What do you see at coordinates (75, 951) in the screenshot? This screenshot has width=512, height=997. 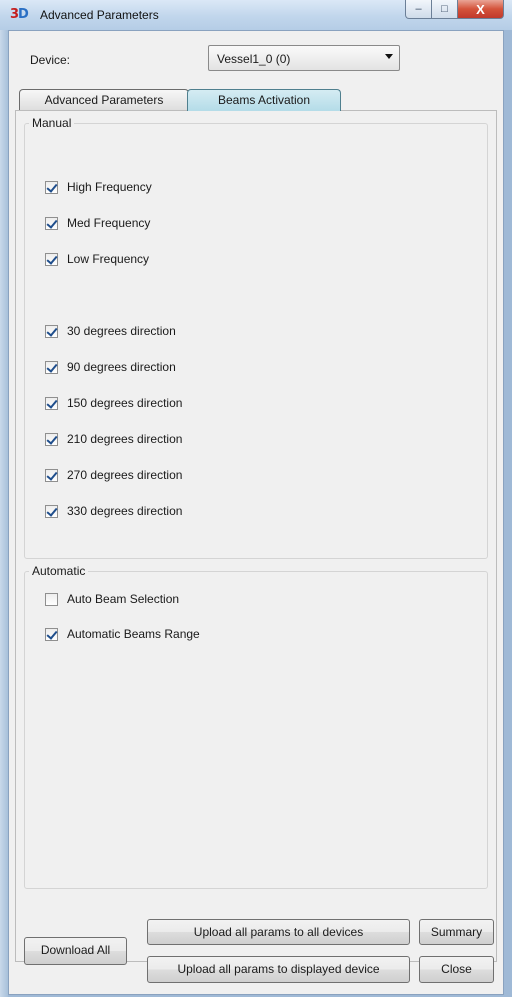 I see `download-all-button: Download All` at bounding box center [75, 951].